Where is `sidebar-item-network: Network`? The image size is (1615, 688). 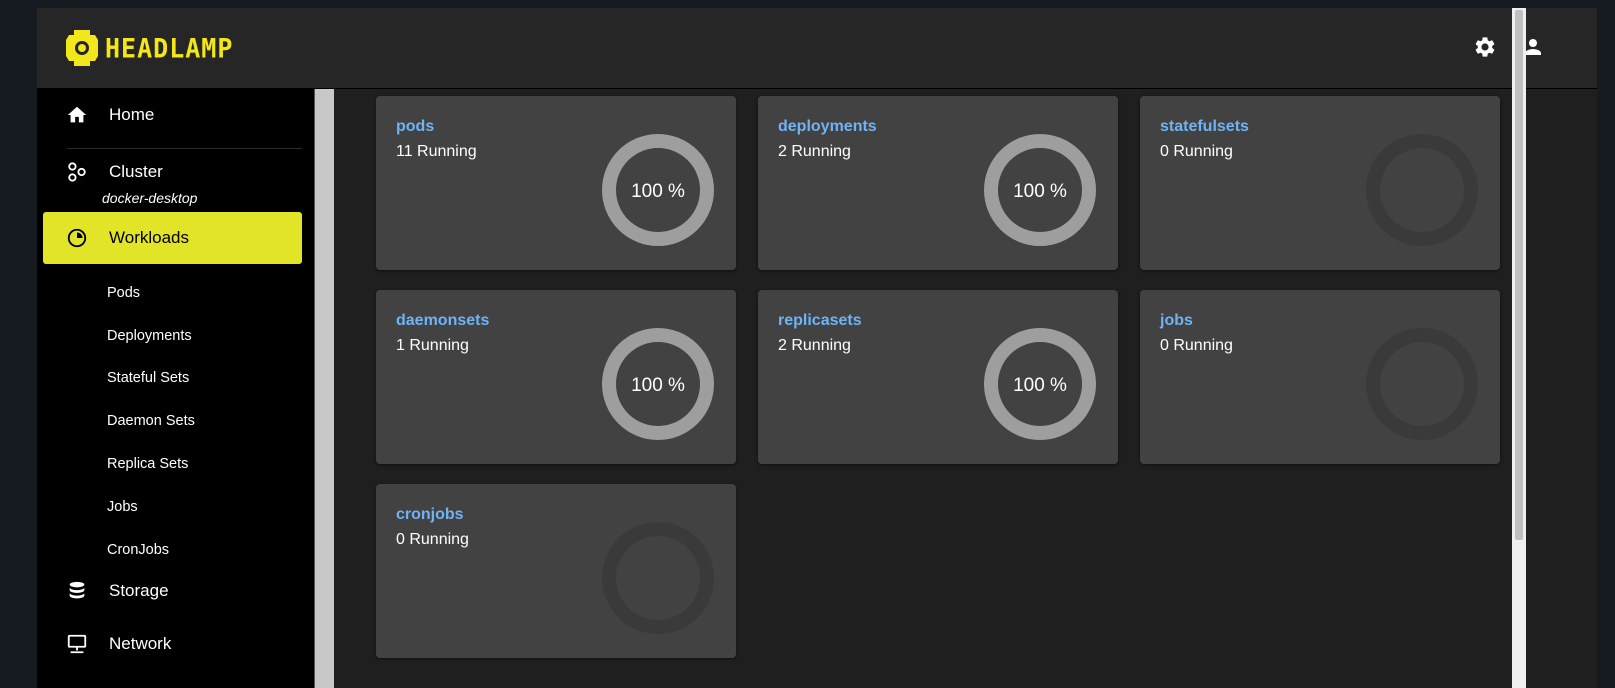 sidebar-item-network: Network is located at coordinates (172, 644).